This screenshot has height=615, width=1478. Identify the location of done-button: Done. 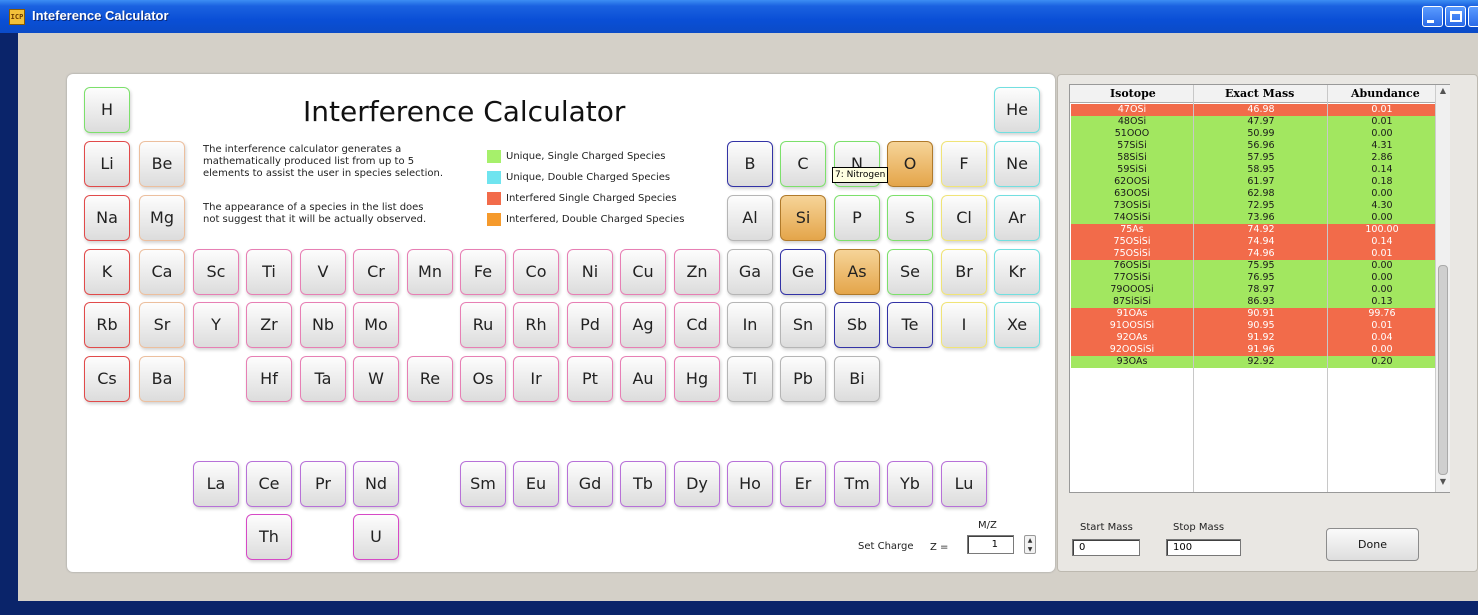
(1372, 544).